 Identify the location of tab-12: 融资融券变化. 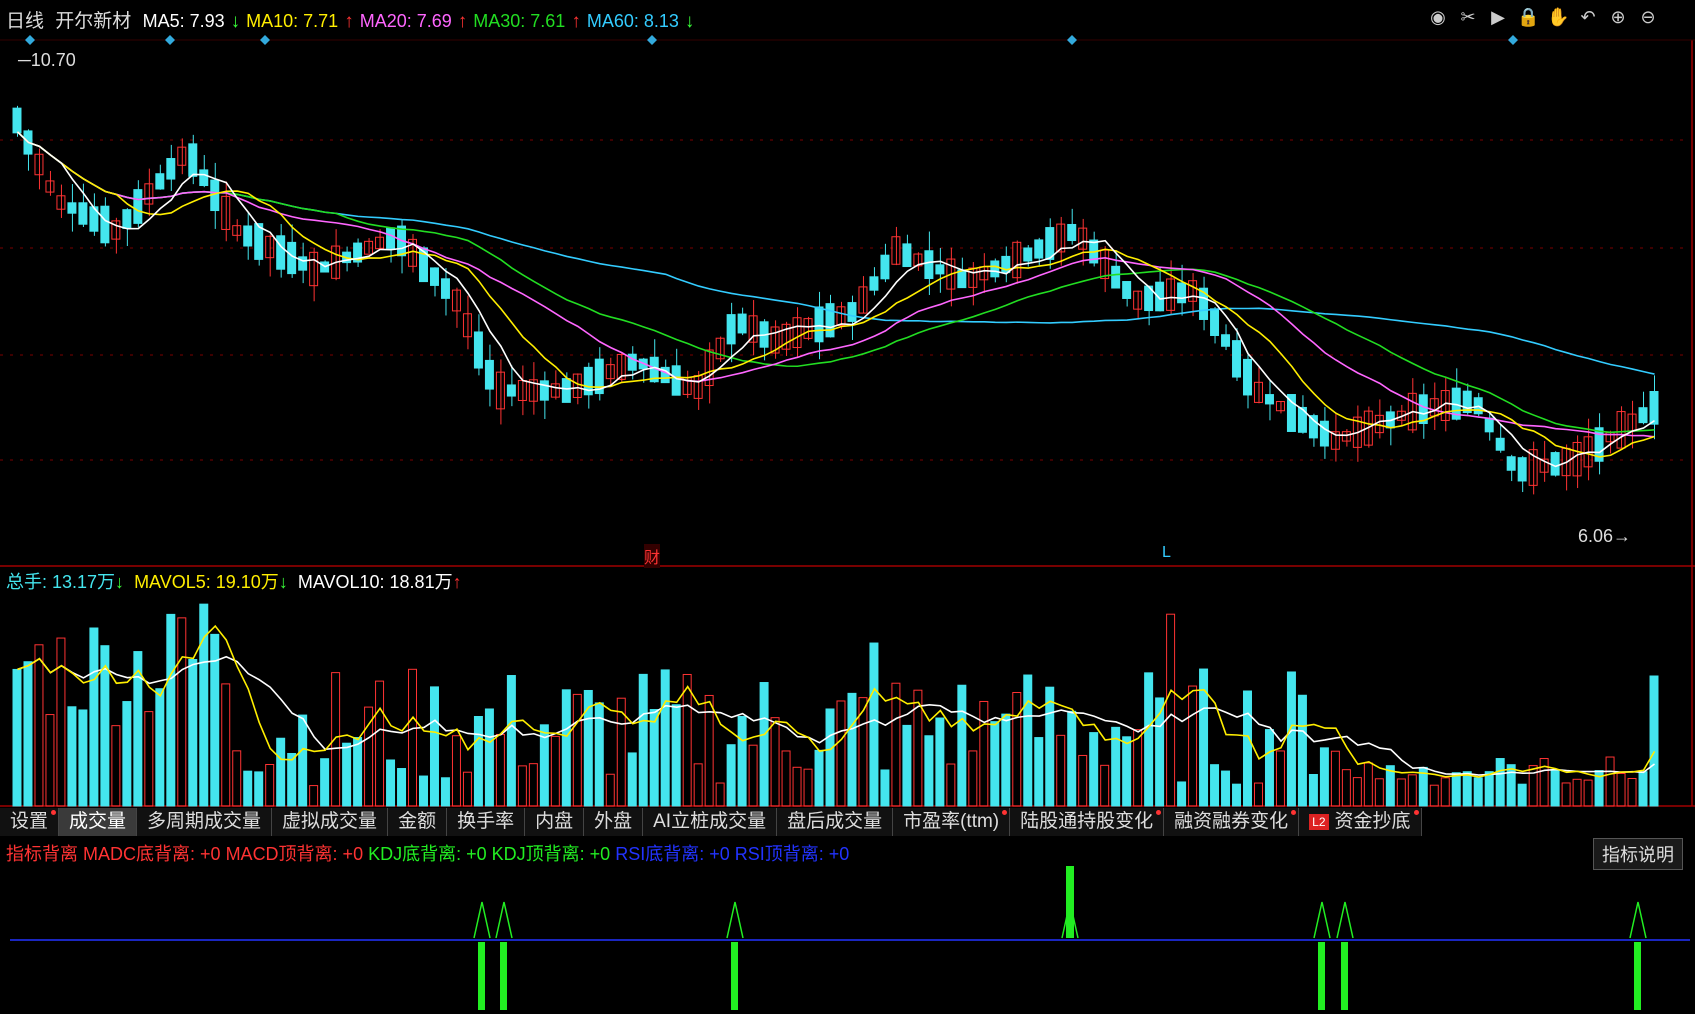
(1232, 822).